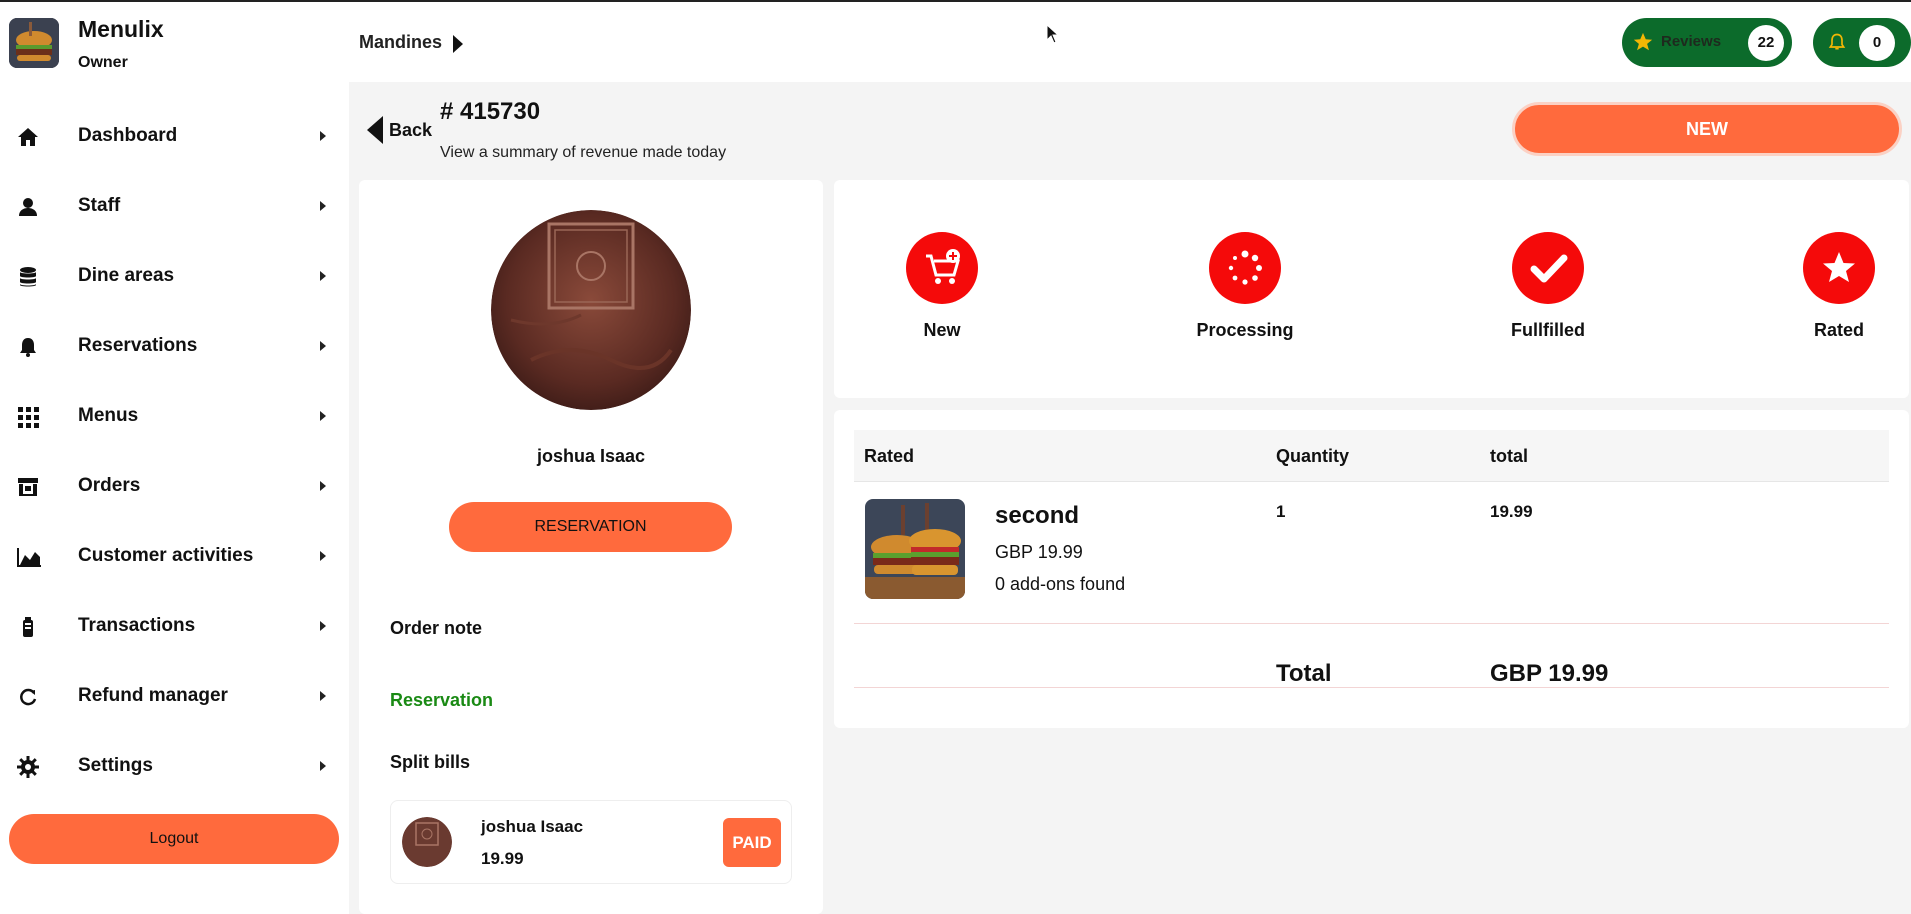 The image size is (1911, 914). What do you see at coordinates (942, 268) in the screenshot?
I see `cart-add-icon` at bounding box center [942, 268].